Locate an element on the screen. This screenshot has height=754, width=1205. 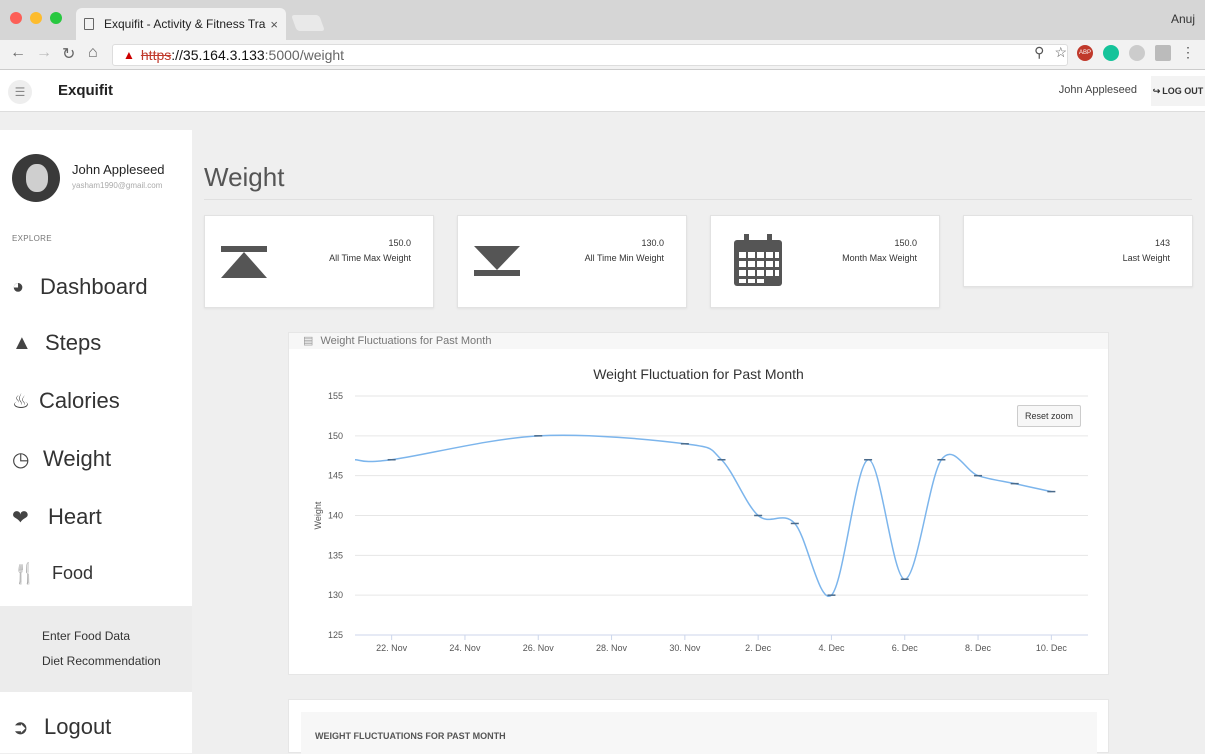
x-tick-label: 10. Dec is located at coordinates (1052, 648).